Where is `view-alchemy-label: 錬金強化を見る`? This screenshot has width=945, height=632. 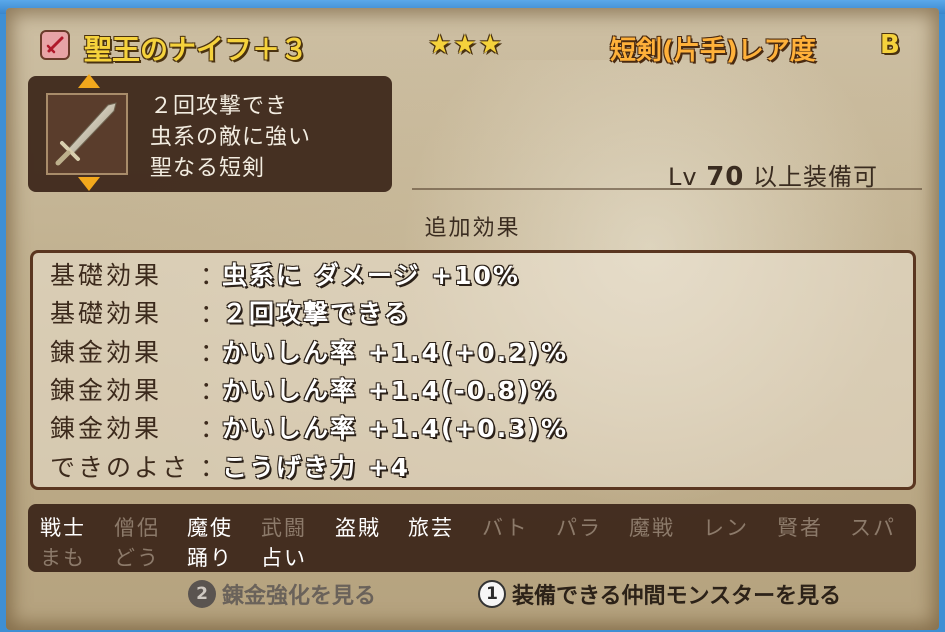
view-alchemy-label: 錬金強化を見る is located at coordinates (299, 596).